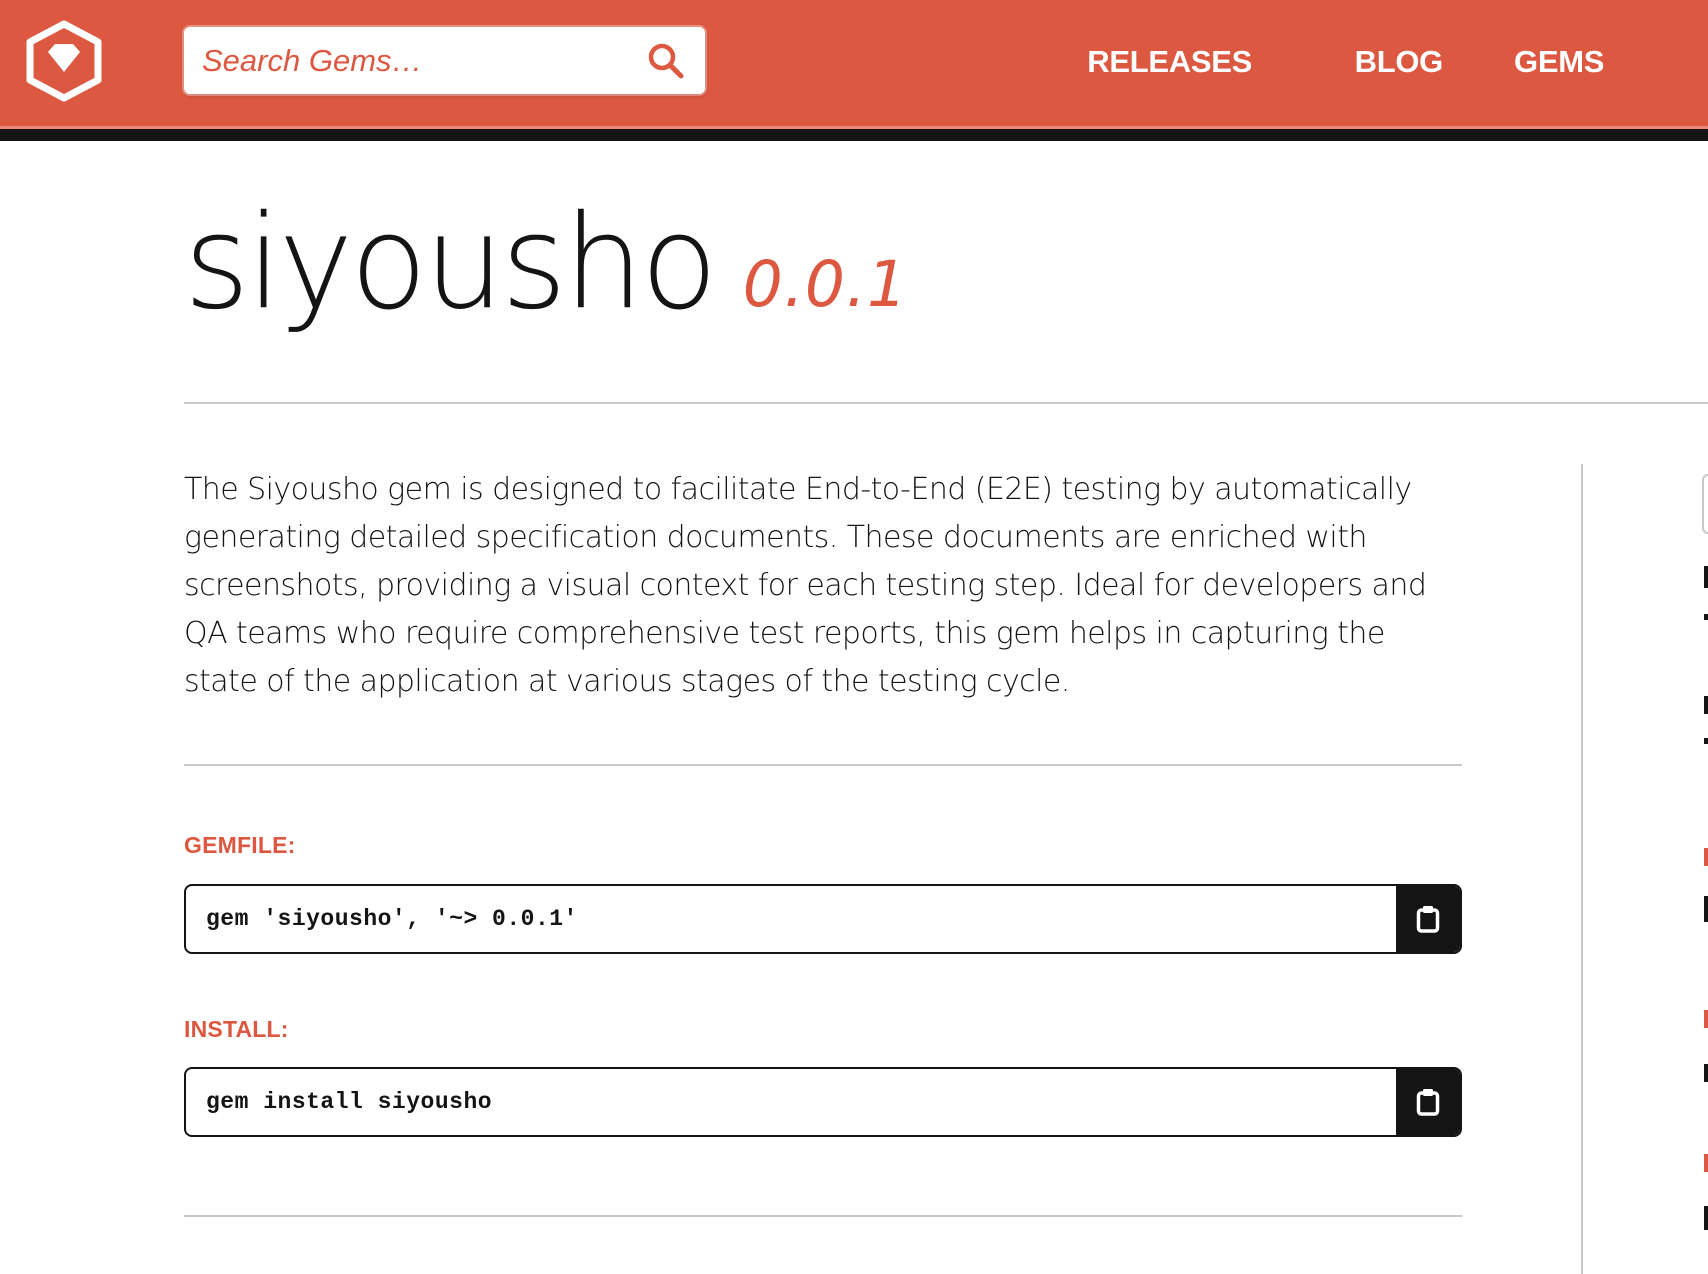  I want to click on nav-gems: GEMS, so click(1611, 62).